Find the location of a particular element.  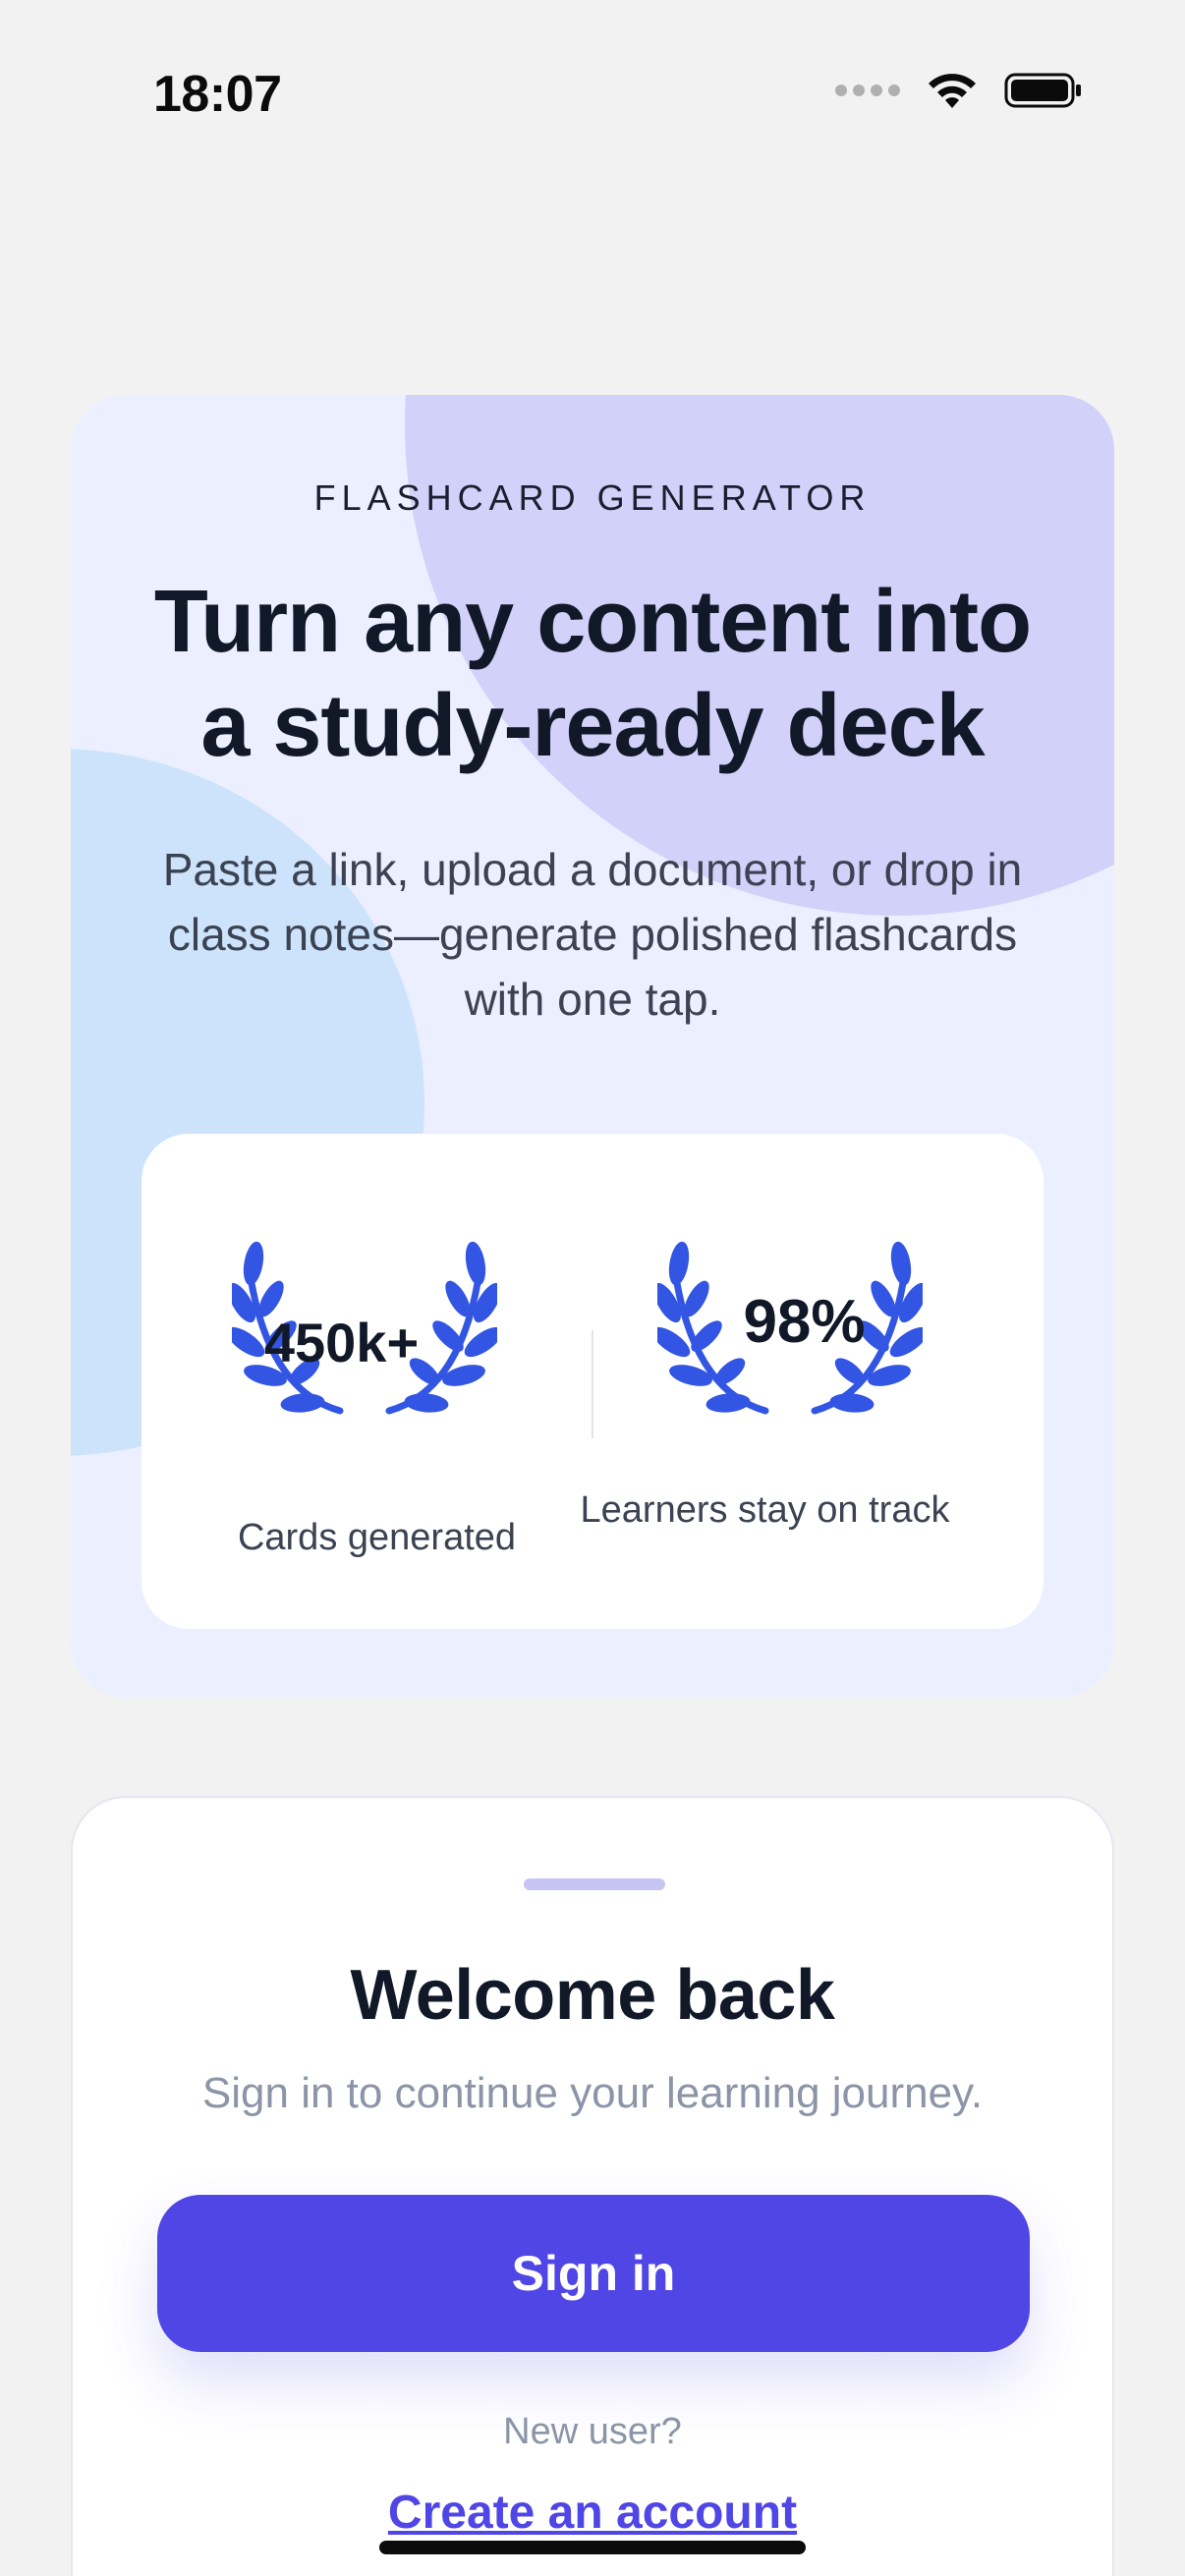

stat-cards-generated: 450k+ Cards generated is located at coordinates (367, 1381).